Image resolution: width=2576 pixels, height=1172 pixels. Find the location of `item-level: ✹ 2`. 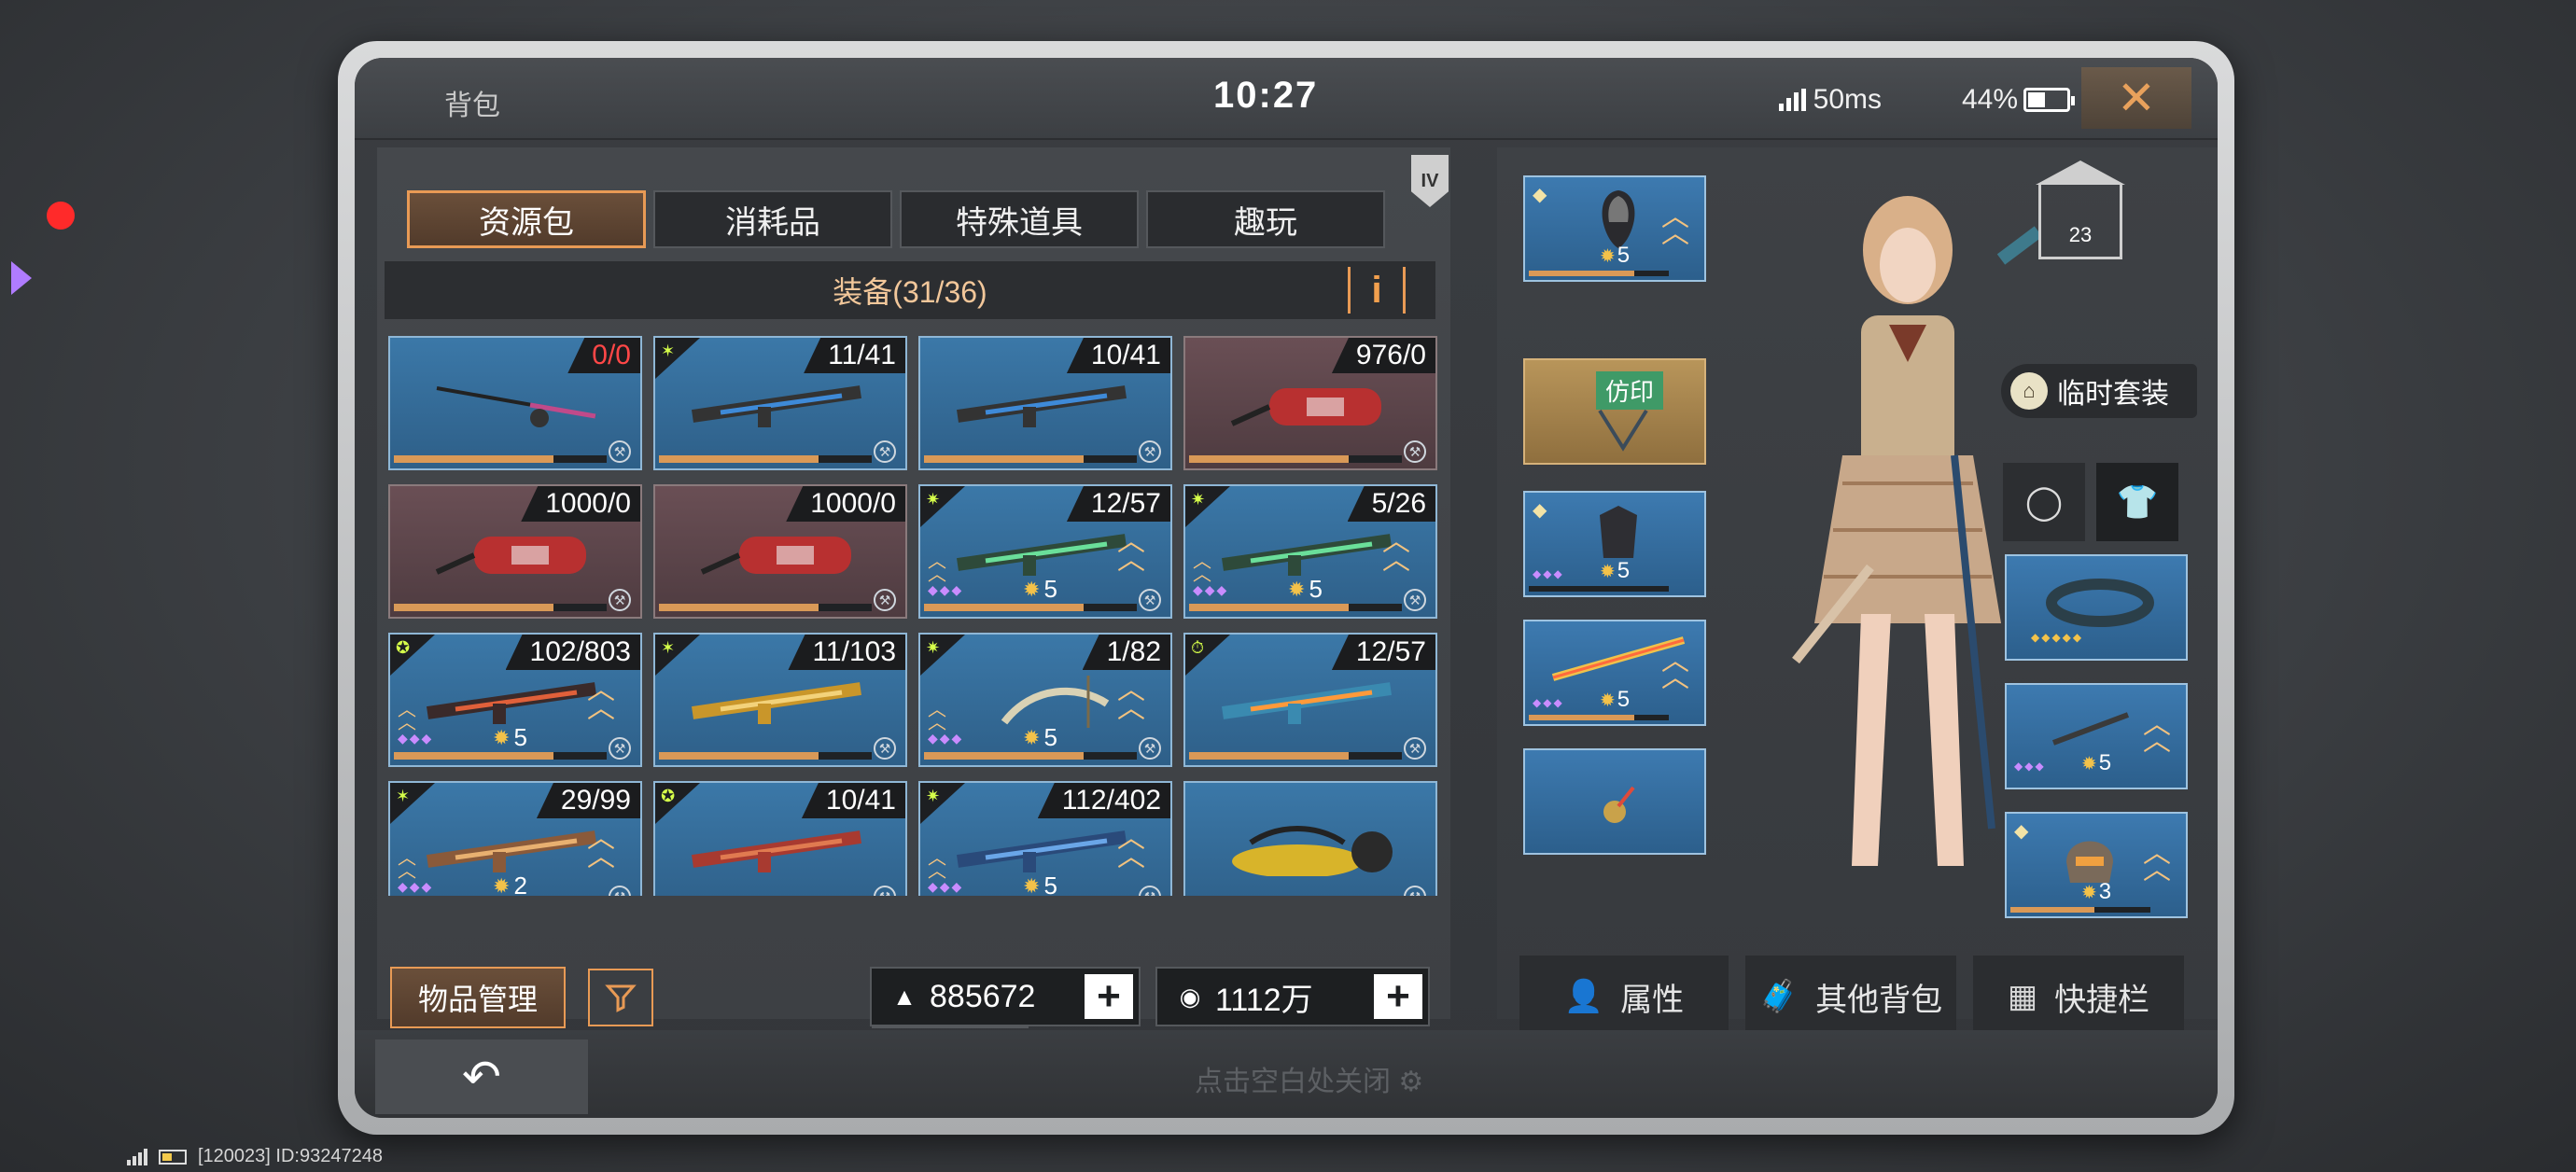

item-level: ✹ 2 is located at coordinates (510, 884).